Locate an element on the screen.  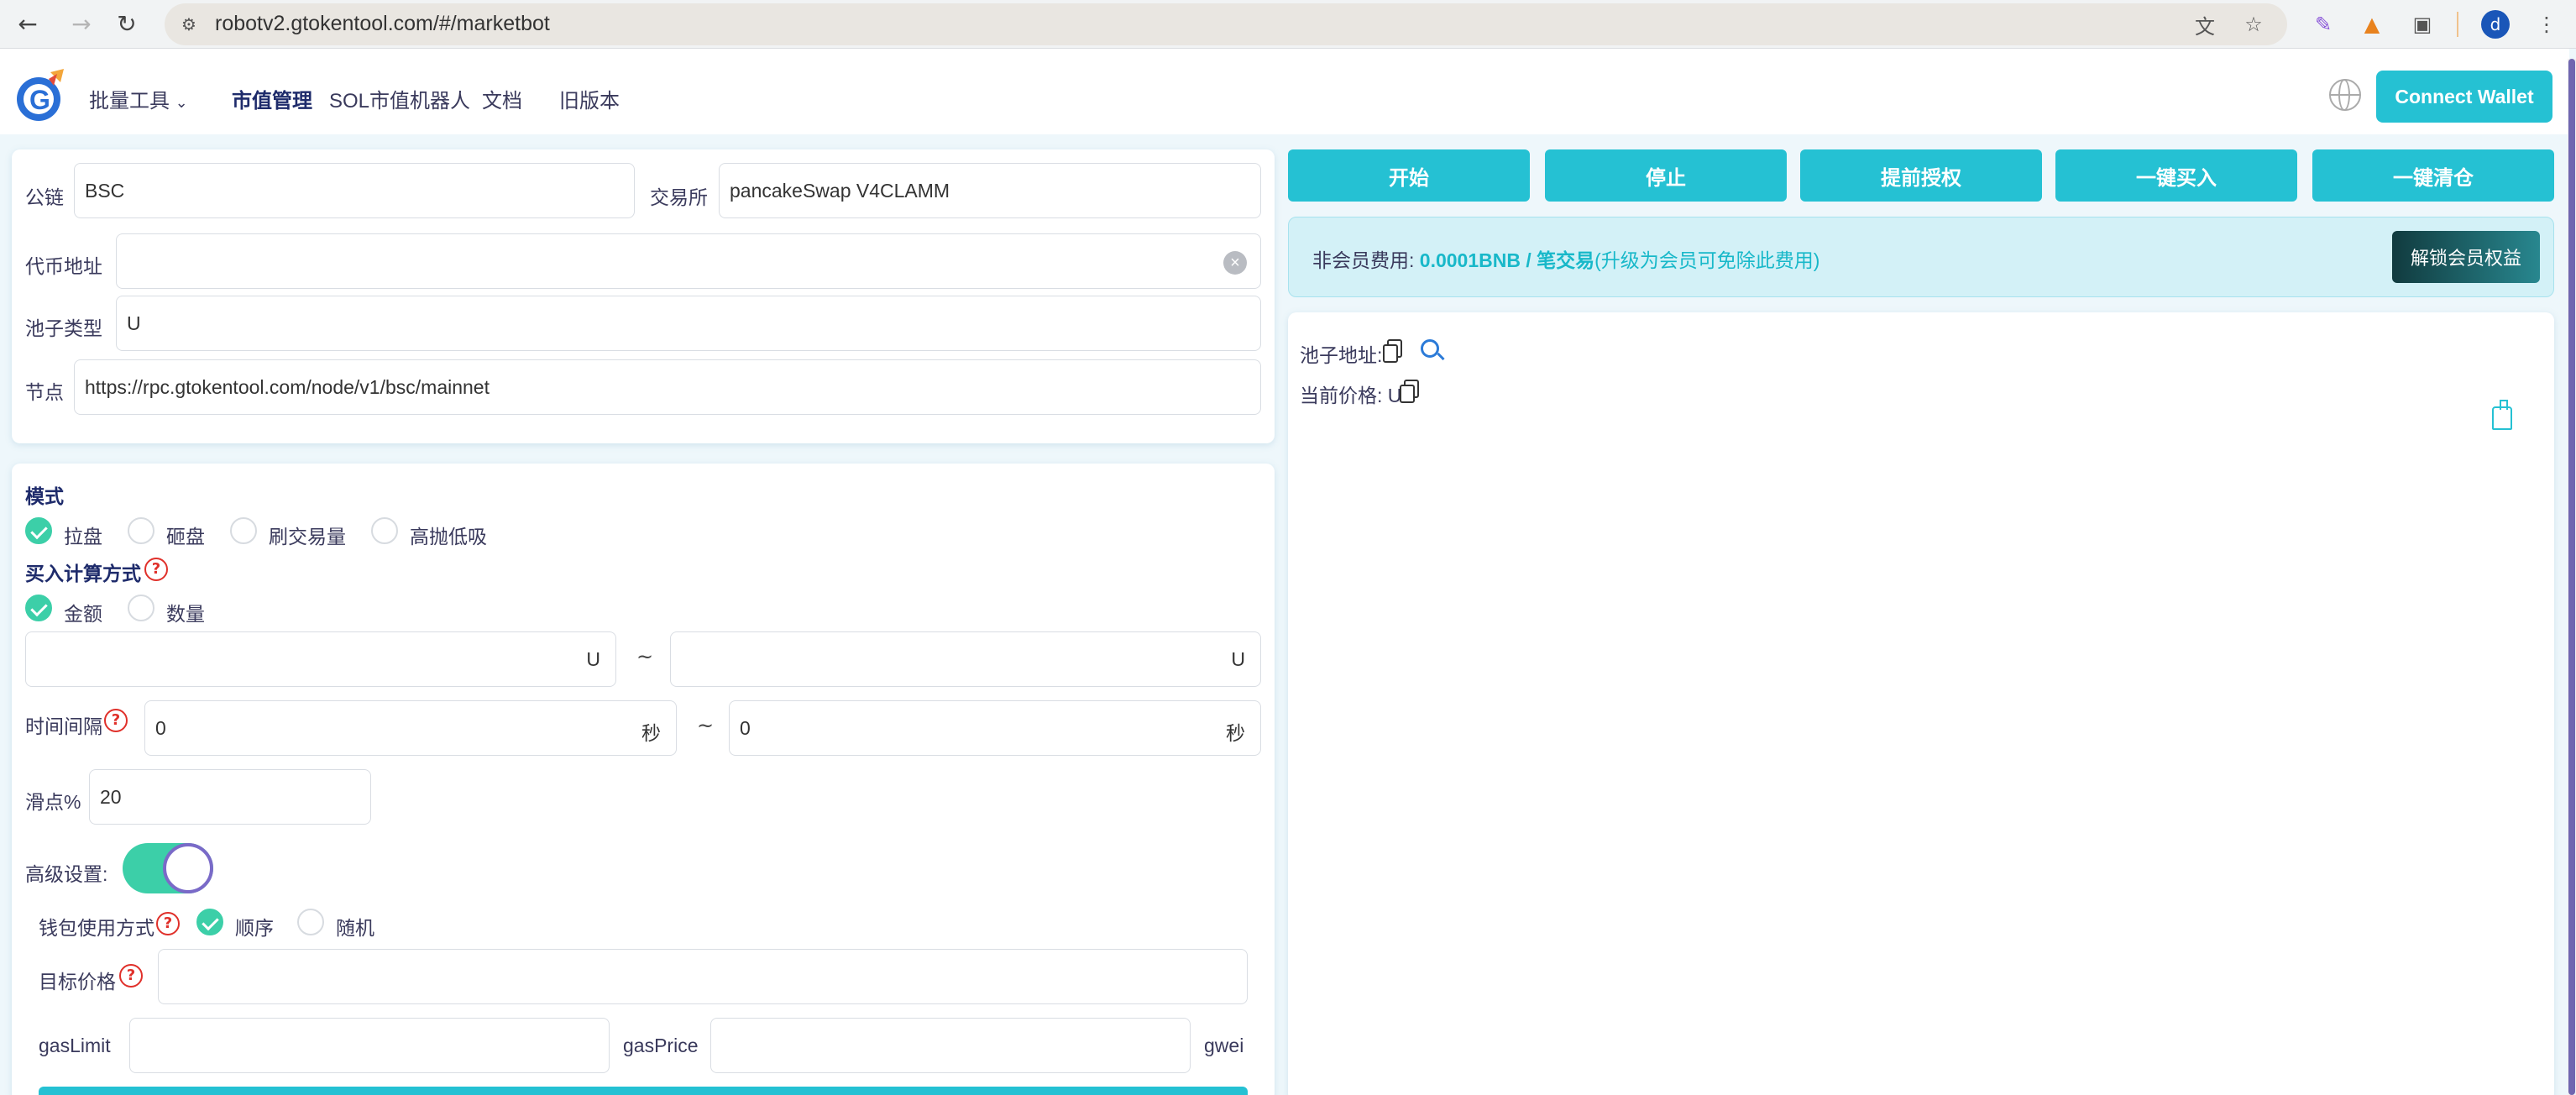
interval-min-unit: 秒 is located at coordinates (651, 733).